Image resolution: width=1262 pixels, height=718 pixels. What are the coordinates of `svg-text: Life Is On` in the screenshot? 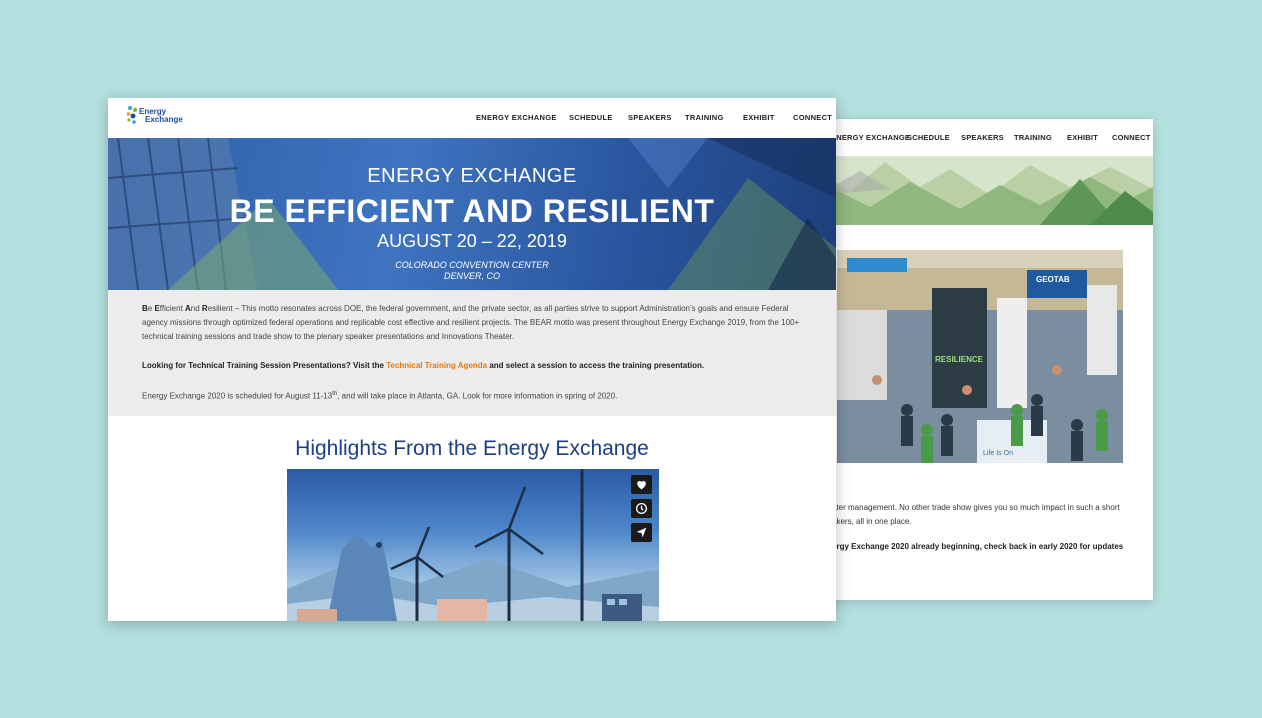 It's located at (998, 453).